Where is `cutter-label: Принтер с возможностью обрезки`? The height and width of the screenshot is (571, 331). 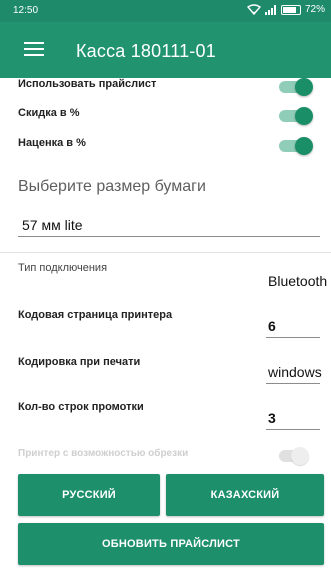
cutter-label: Принтер с возможностью обрезки is located at coordinates (103, 453).